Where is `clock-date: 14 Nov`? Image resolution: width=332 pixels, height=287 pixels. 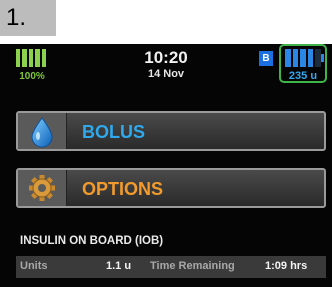 clock-date: 14 Nov is located at coordinates (166, 74).